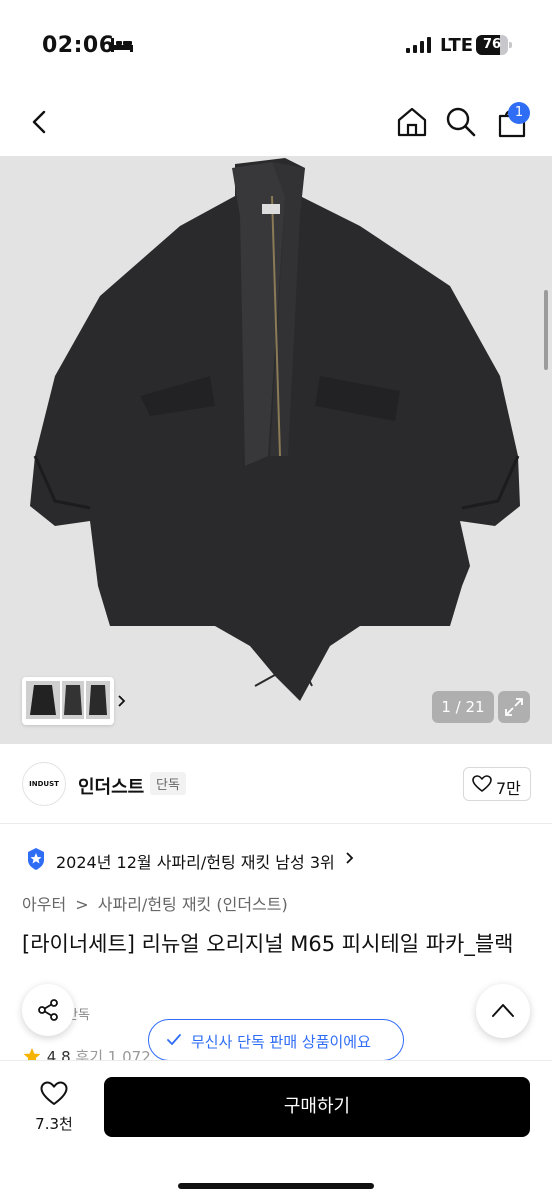  Describe the element at coordinates (268, 944) in the screenshot. I see `product-title: [라이너세트] 리뉴얼 오리지널 M65 피시테일 파카_블랙` at that location.